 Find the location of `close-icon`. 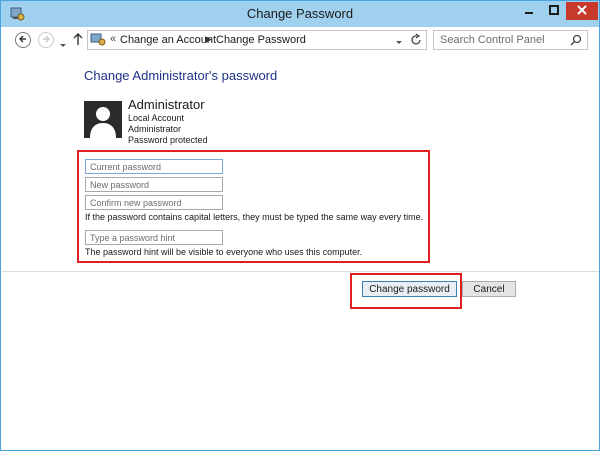

close-icon is located at coordinates (582, 11).